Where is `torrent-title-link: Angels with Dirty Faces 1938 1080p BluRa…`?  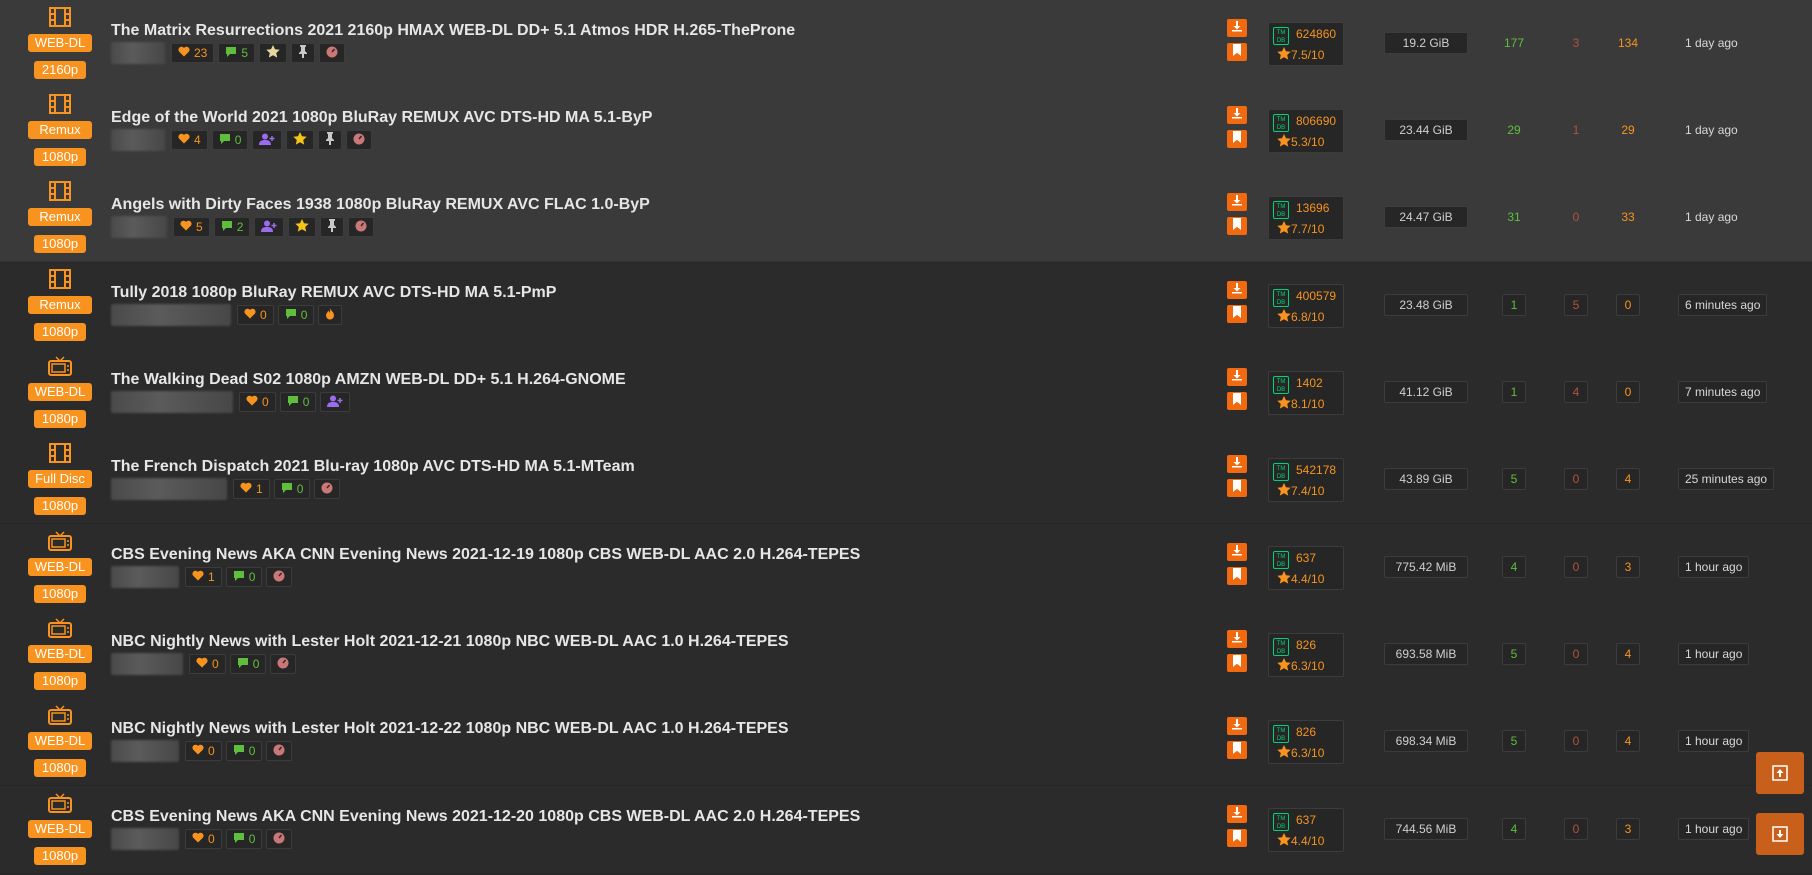 torrent-title-link: Angels with Dirty Faces 1938 1080p BluRa… is located at coordinates (380, 205).